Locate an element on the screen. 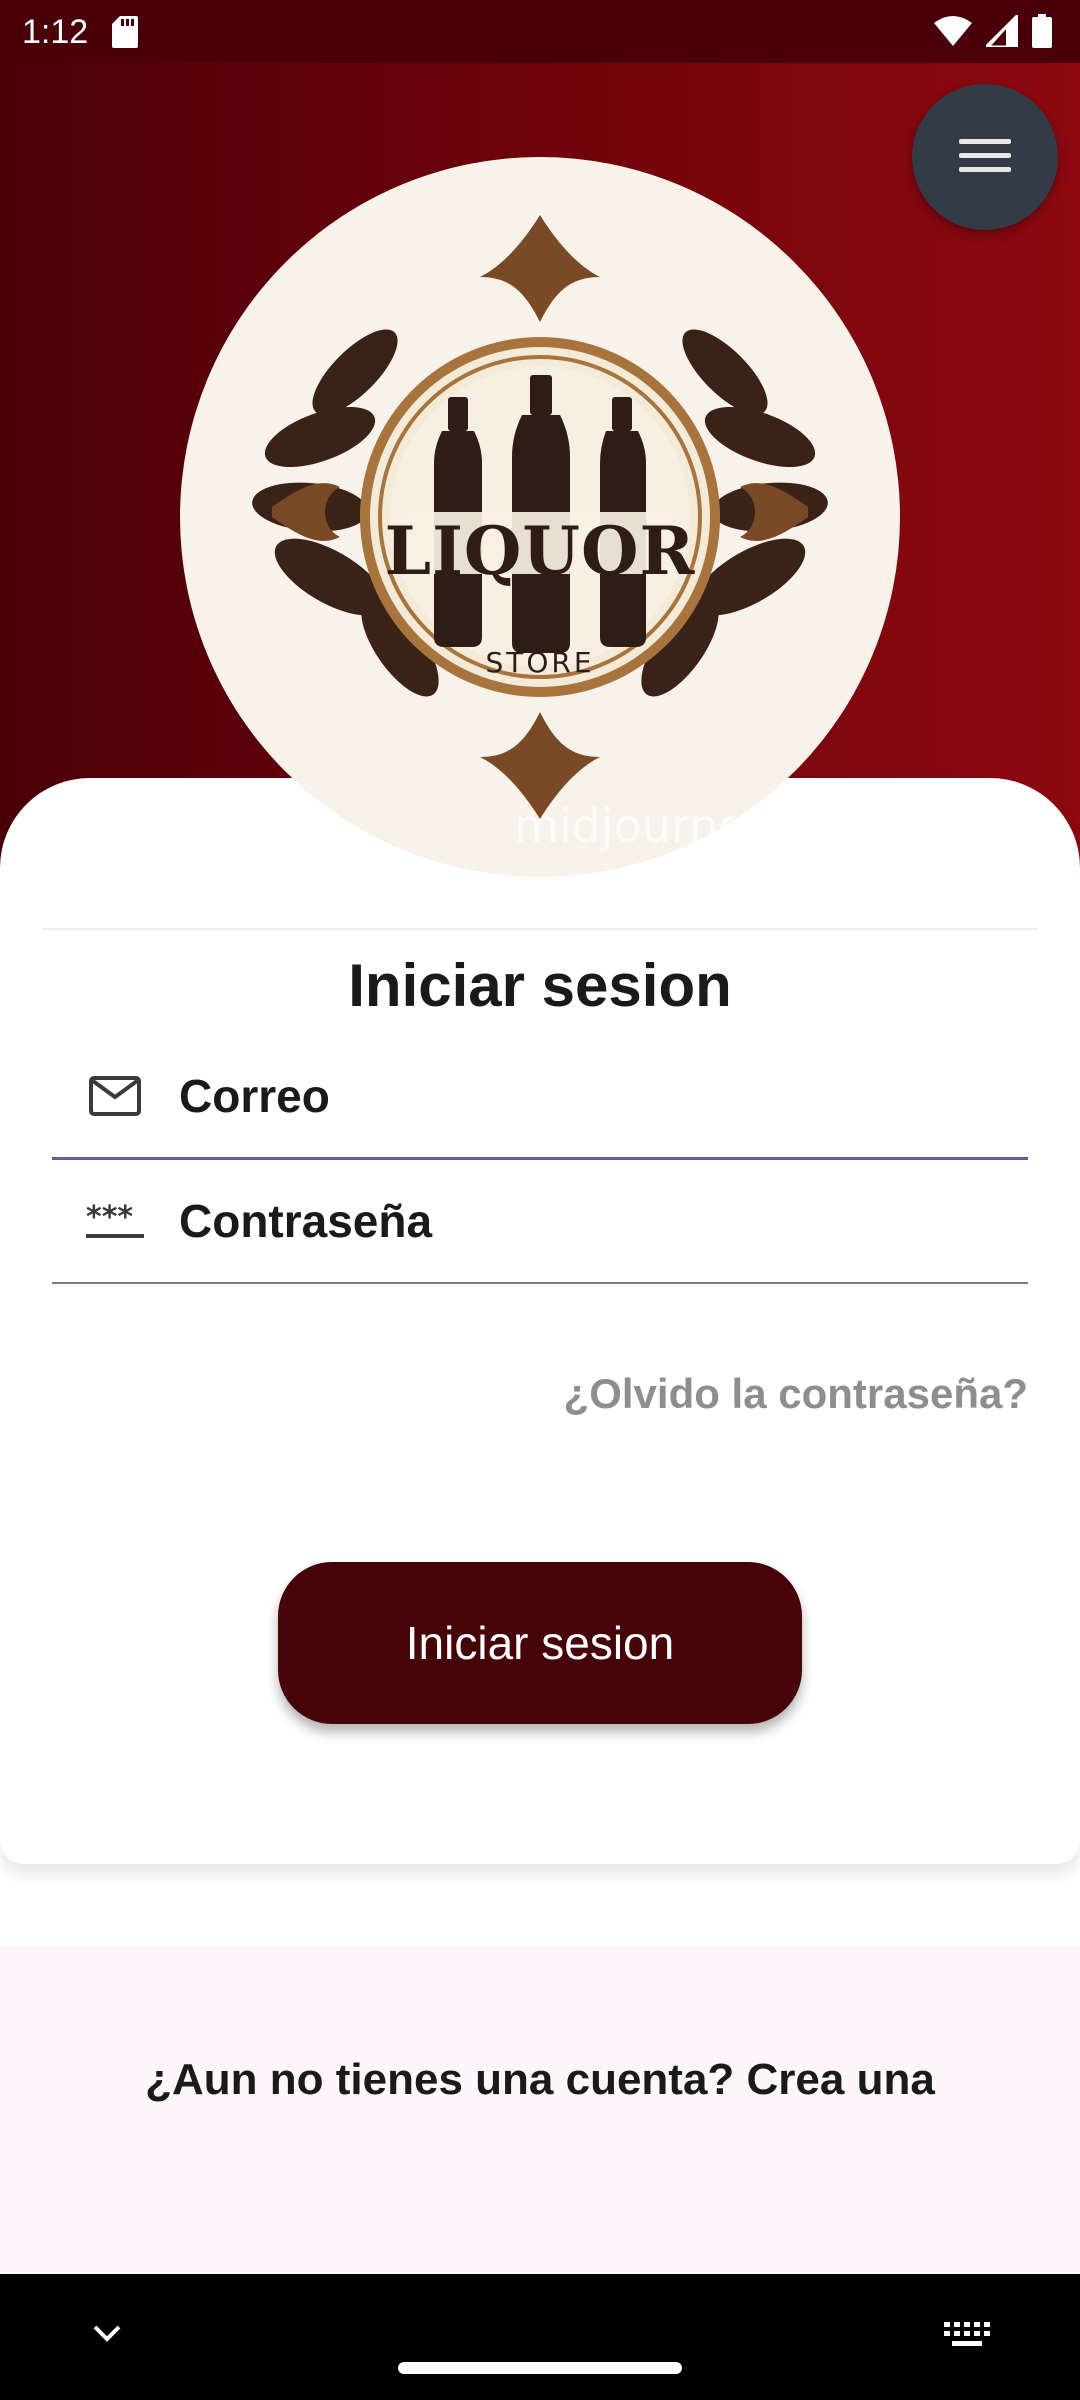  navigation-bar is located at coordinates (540, 2337).